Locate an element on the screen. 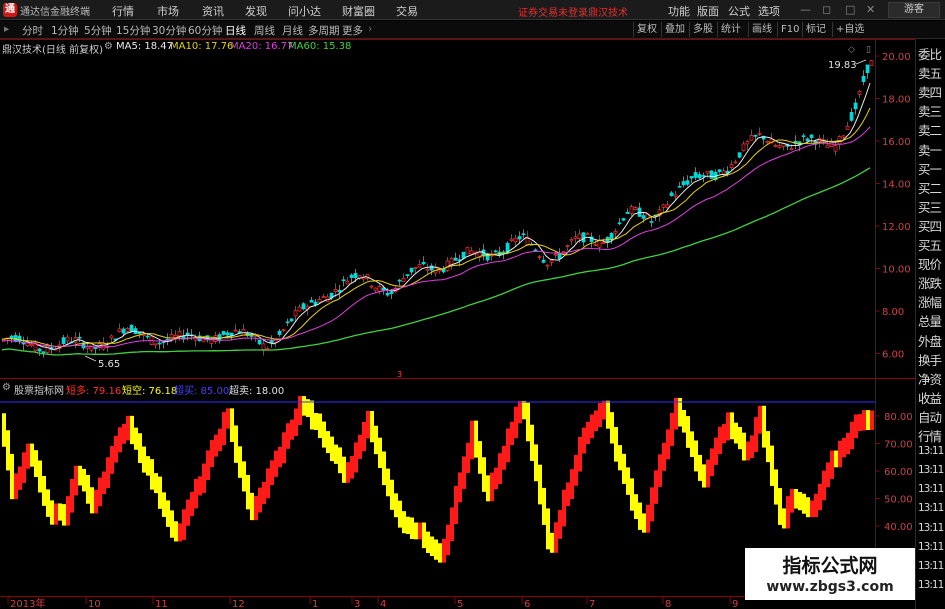 The image size is (945, 609). side-panel-item: 买四 is located at coordinates (930, 225).